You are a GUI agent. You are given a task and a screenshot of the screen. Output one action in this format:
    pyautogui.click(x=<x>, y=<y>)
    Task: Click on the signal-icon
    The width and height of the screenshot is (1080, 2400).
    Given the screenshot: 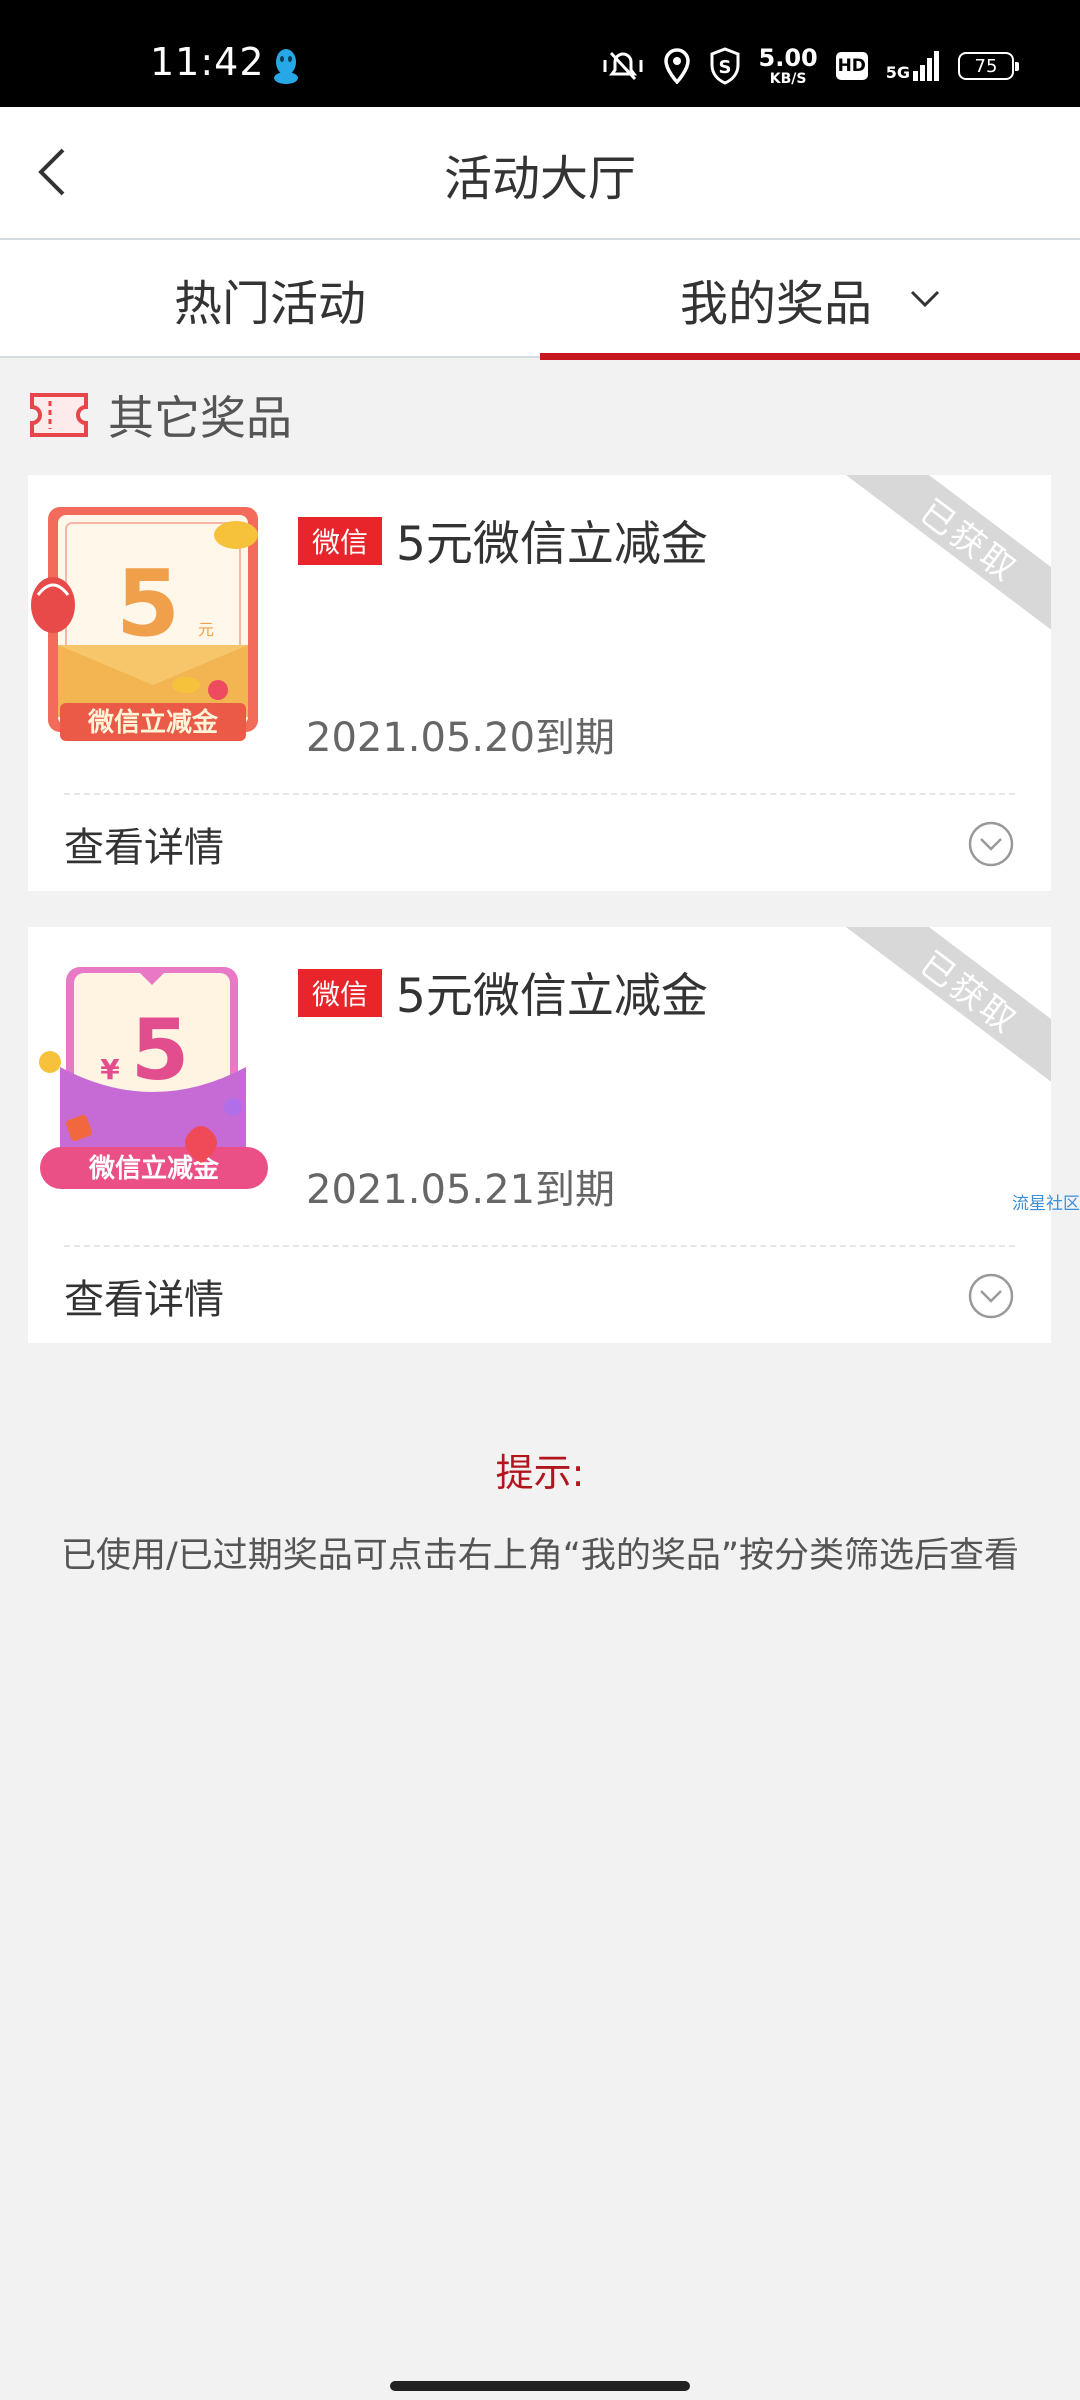 What is the action you would take?
    pyautogui.click(x=926, y=66)
    